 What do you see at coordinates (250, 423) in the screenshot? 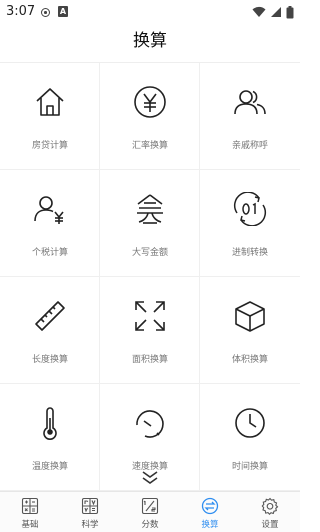
I see `clock-icon` at bounding box center [250, 423].